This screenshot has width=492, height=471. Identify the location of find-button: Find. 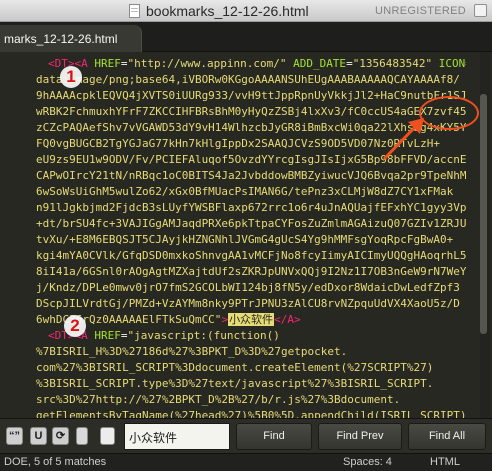
(274, 436).